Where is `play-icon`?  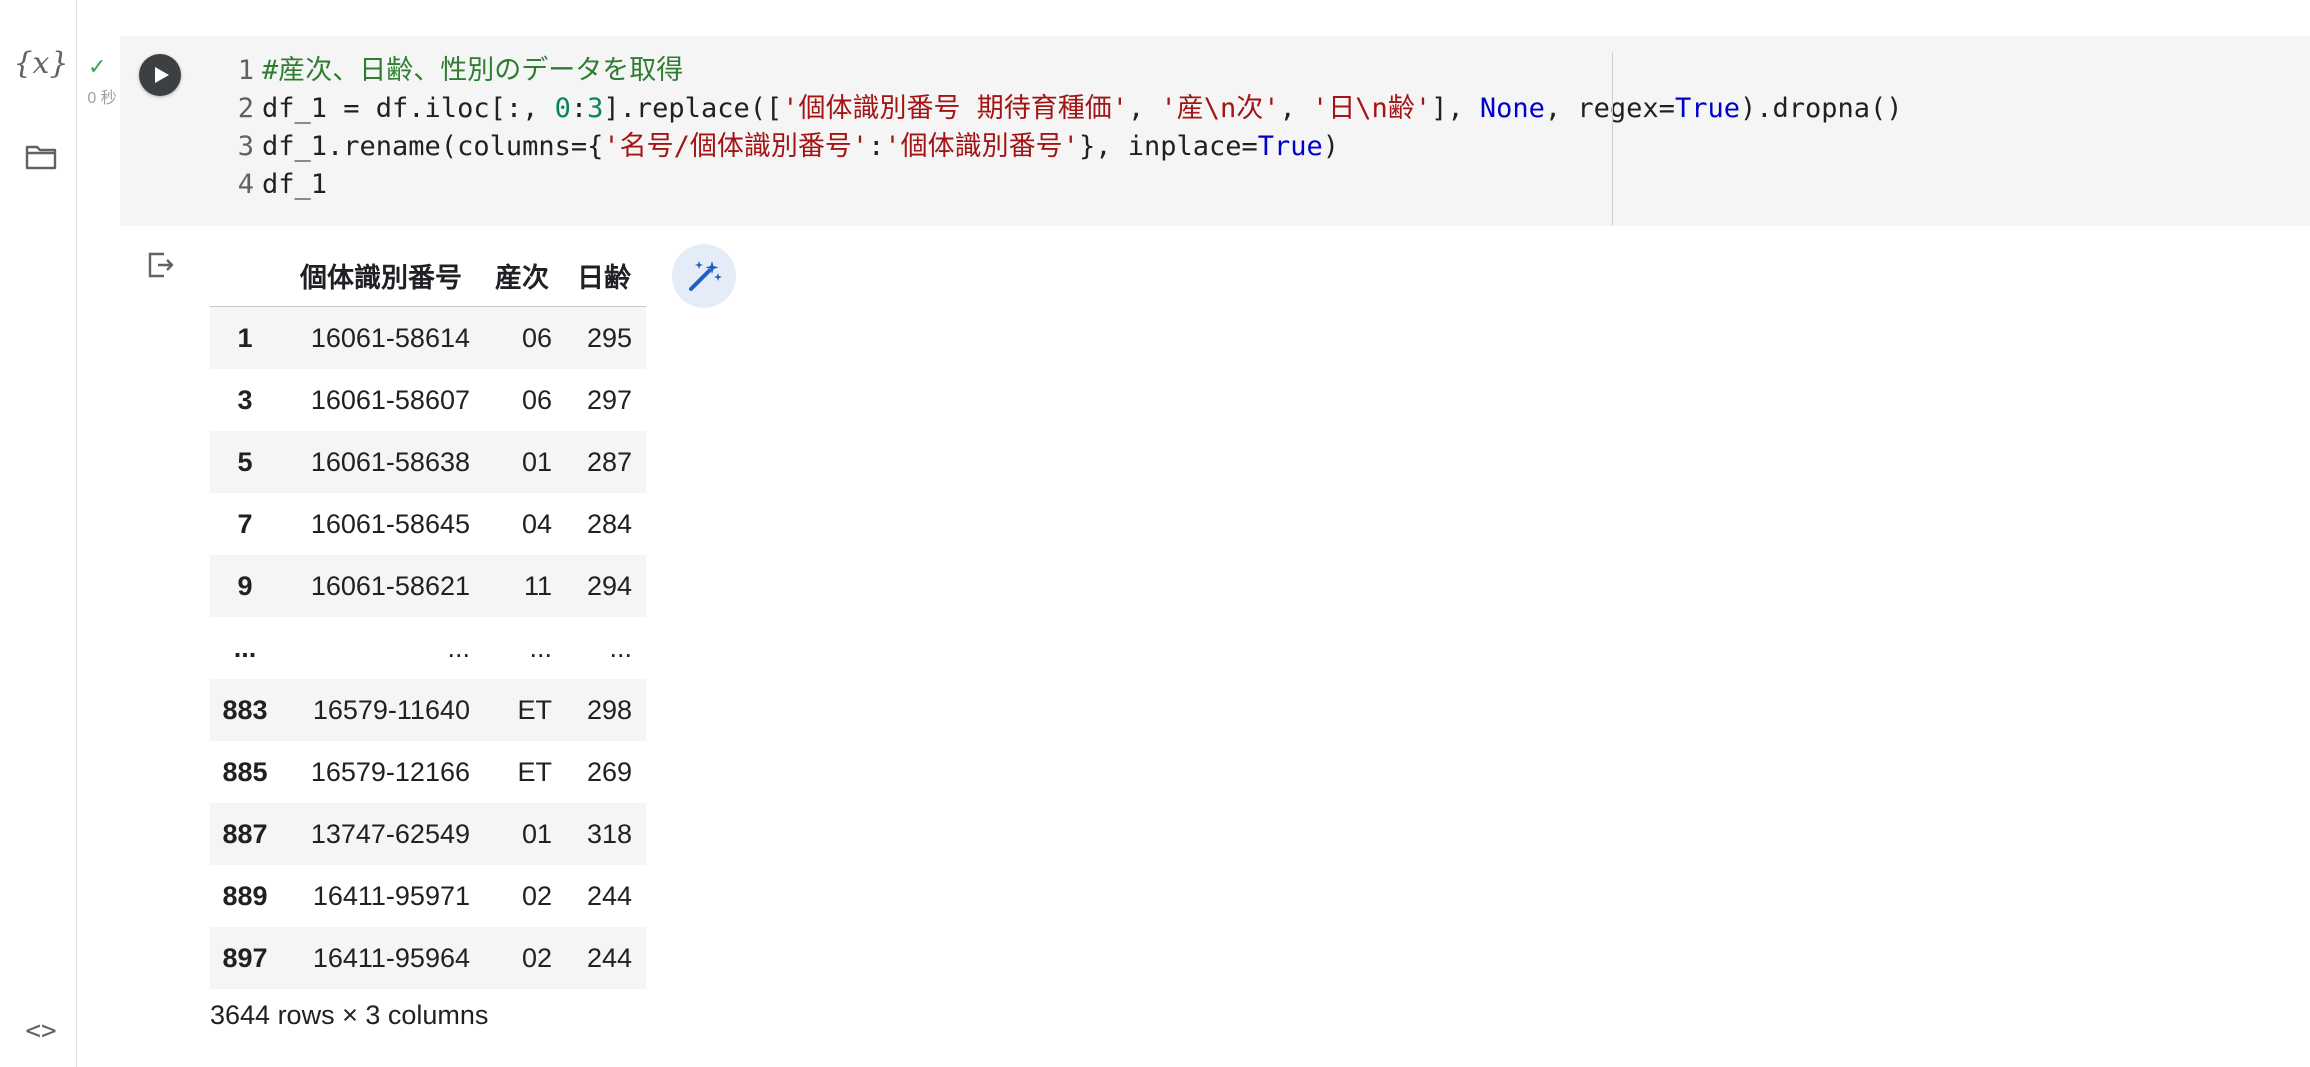 play-icon is located at coordinates (161, 75).